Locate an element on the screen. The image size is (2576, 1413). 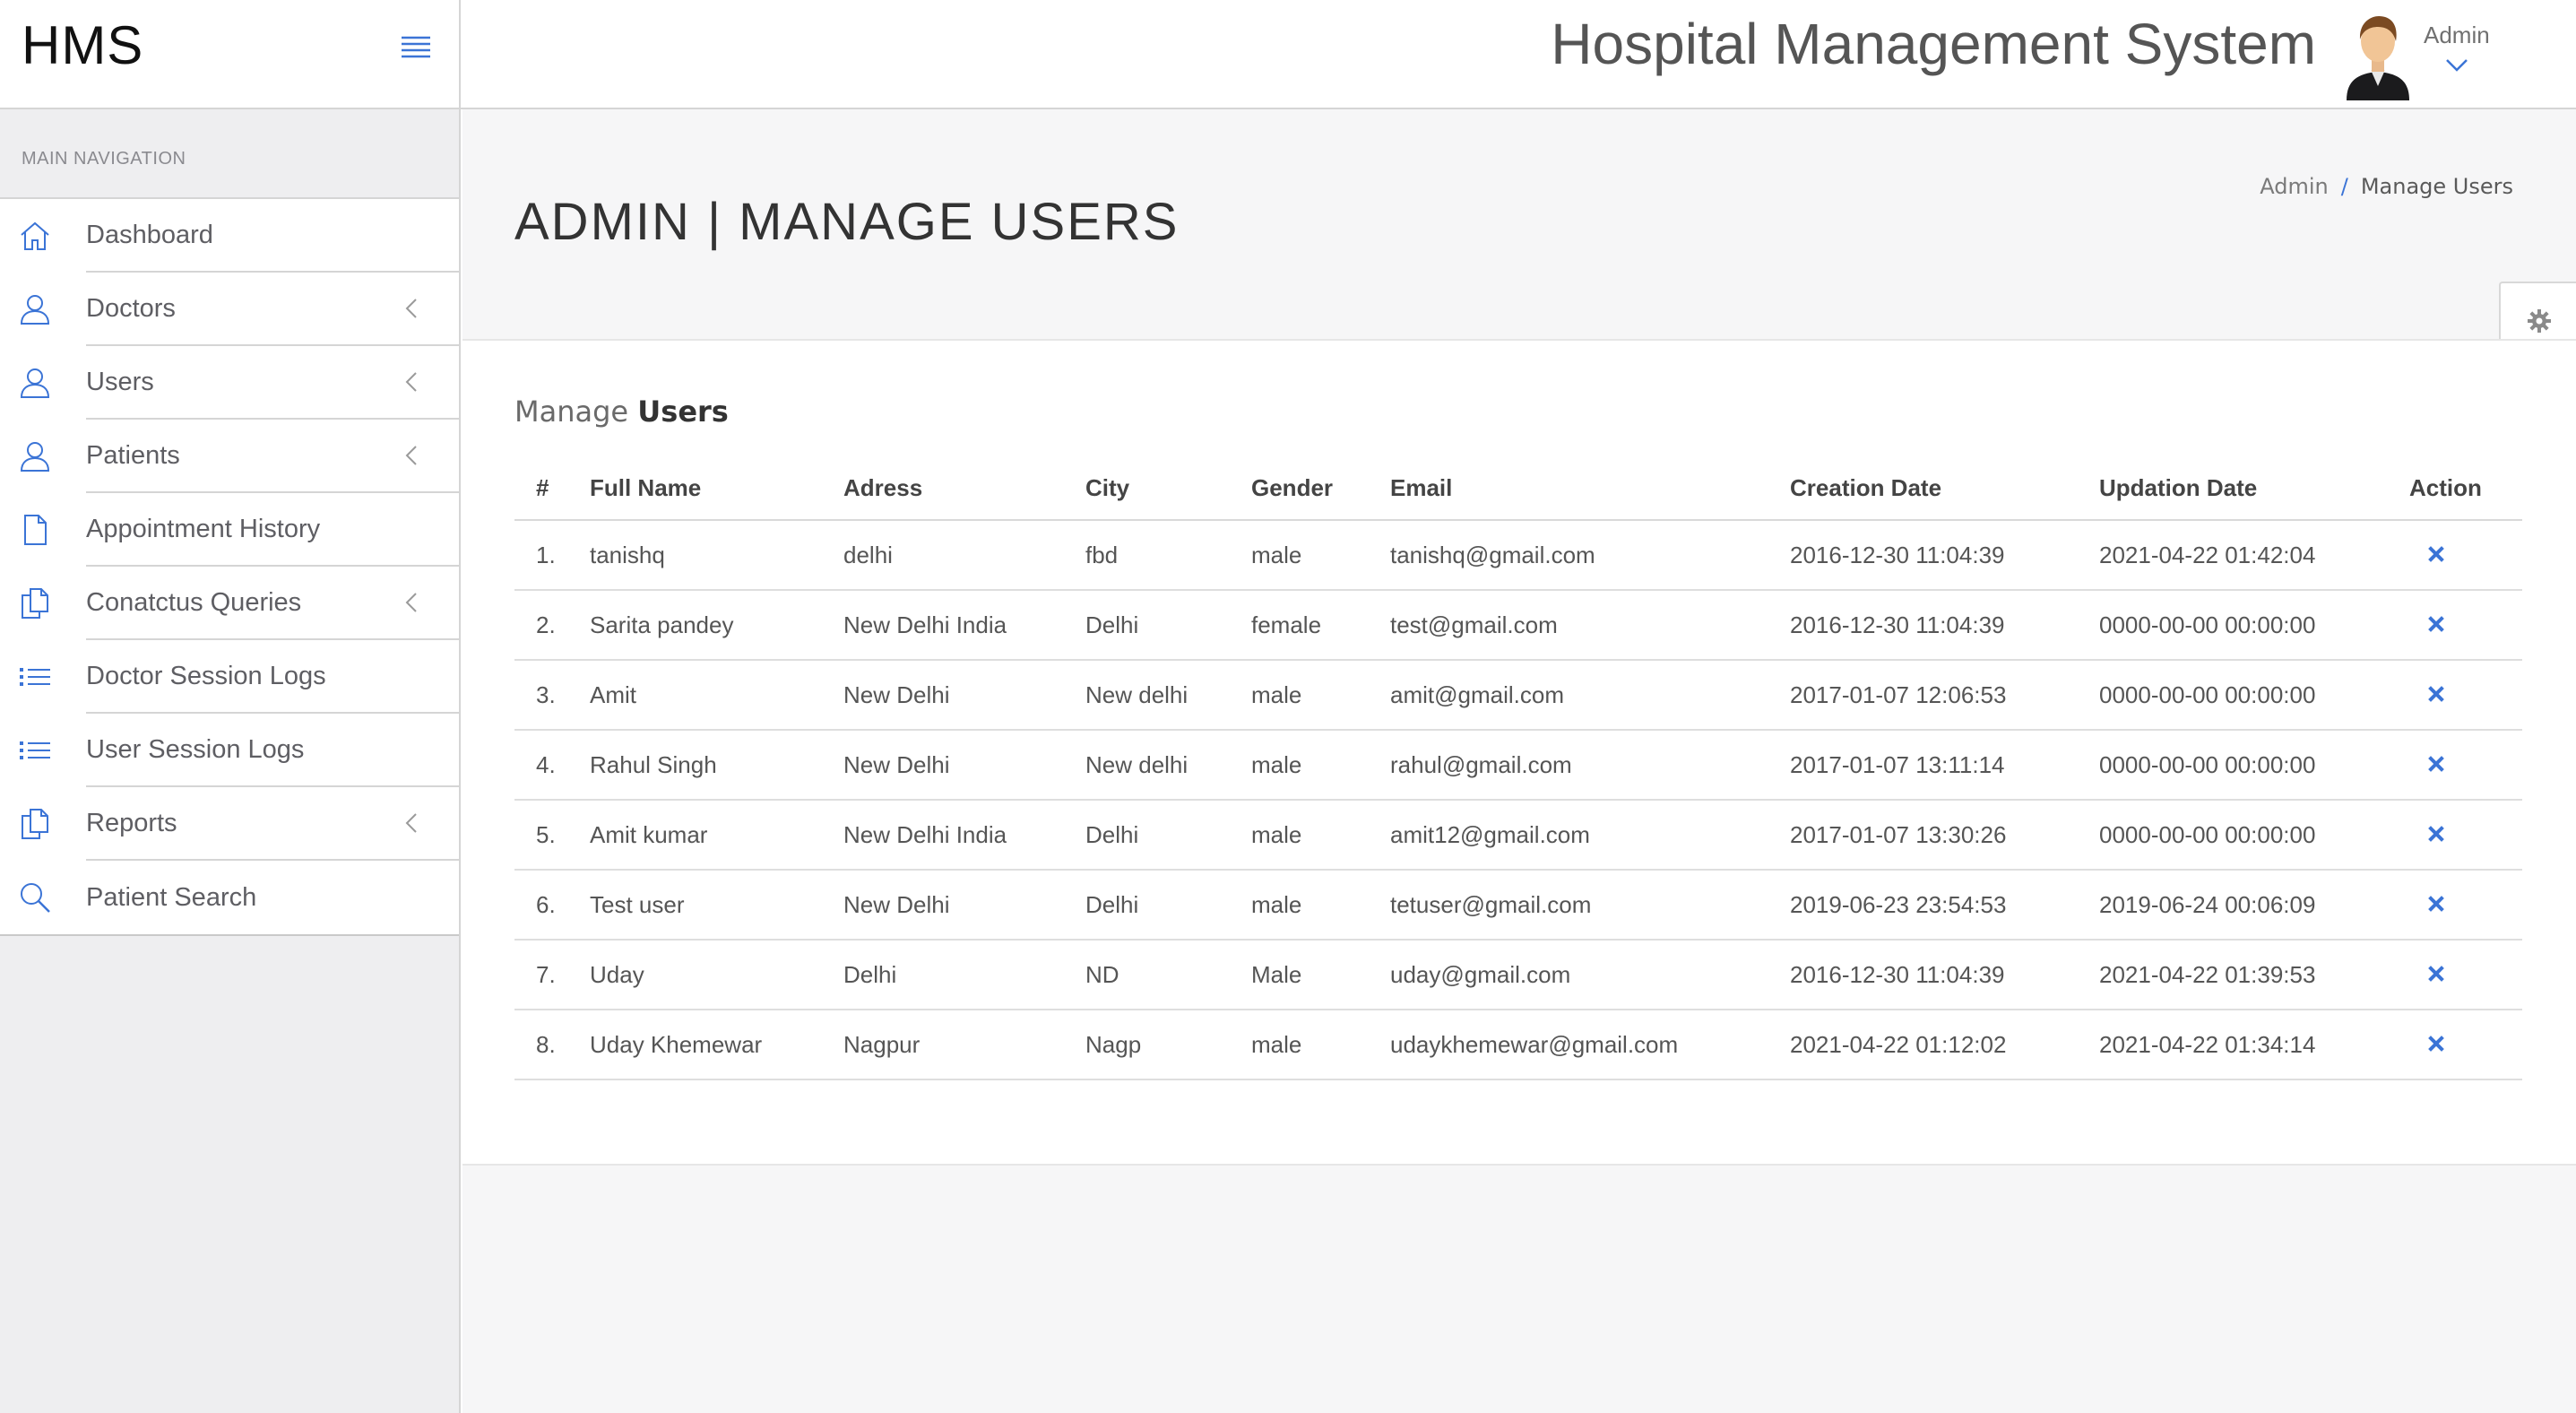
cell-email: amit12@gmail.com is located at coordinates (1590, 836).